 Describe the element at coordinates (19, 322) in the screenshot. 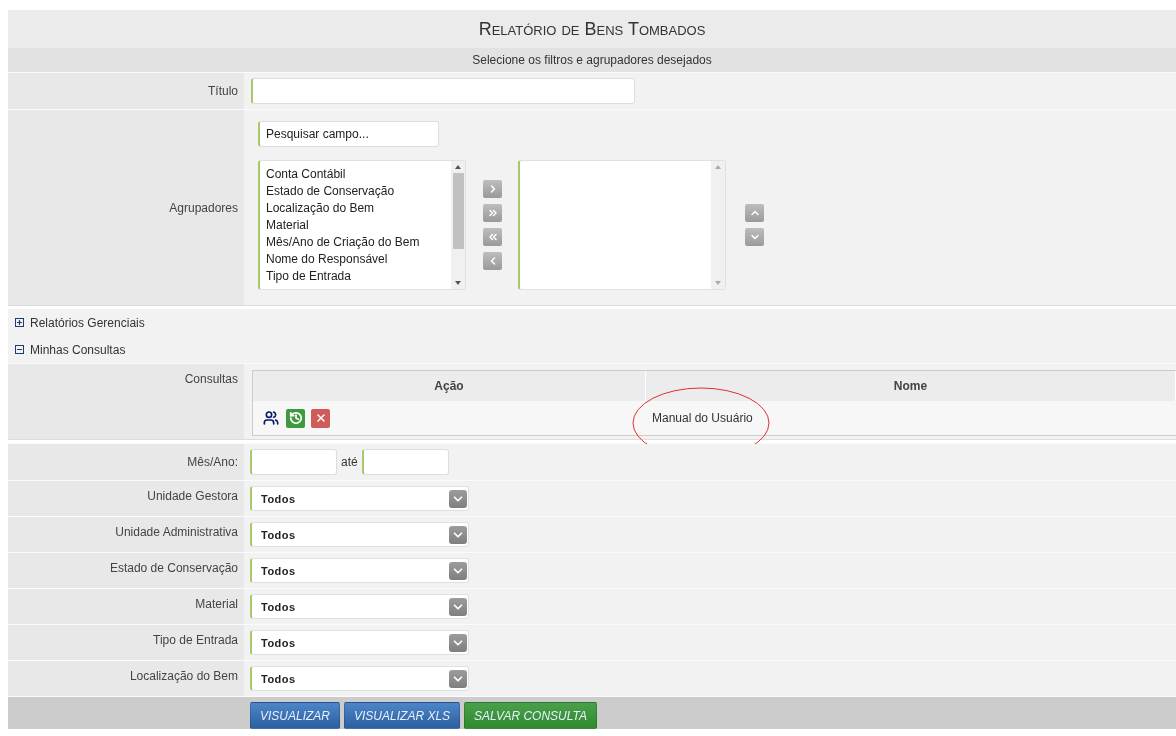

I see `expand-icon` at that location.